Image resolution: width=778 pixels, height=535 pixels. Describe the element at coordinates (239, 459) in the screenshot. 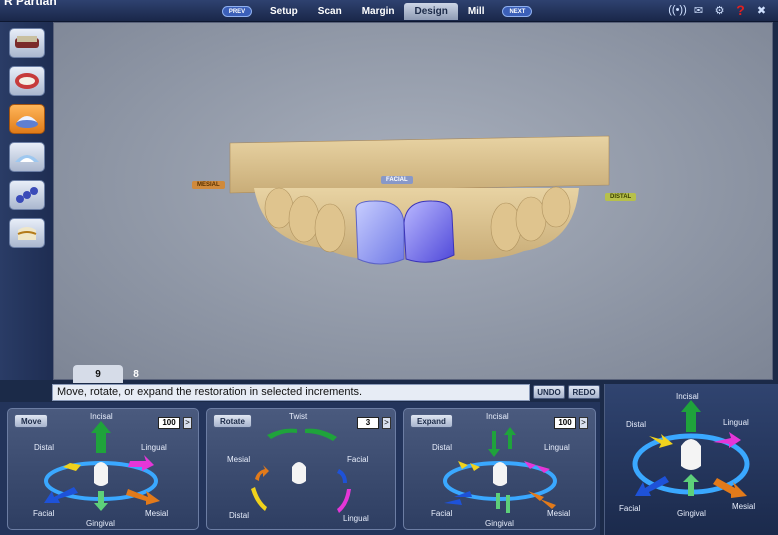

I see `rotate-mesial-label: Mesial` at that location.